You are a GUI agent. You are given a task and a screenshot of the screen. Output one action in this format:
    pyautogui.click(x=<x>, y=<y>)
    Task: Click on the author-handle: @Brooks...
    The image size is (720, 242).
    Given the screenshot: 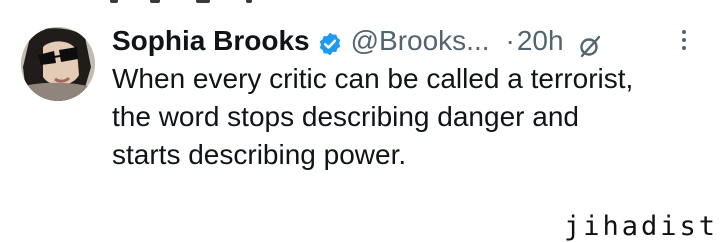 What is the action you would take?
    pyautogui.click(x=420, y=41)
    